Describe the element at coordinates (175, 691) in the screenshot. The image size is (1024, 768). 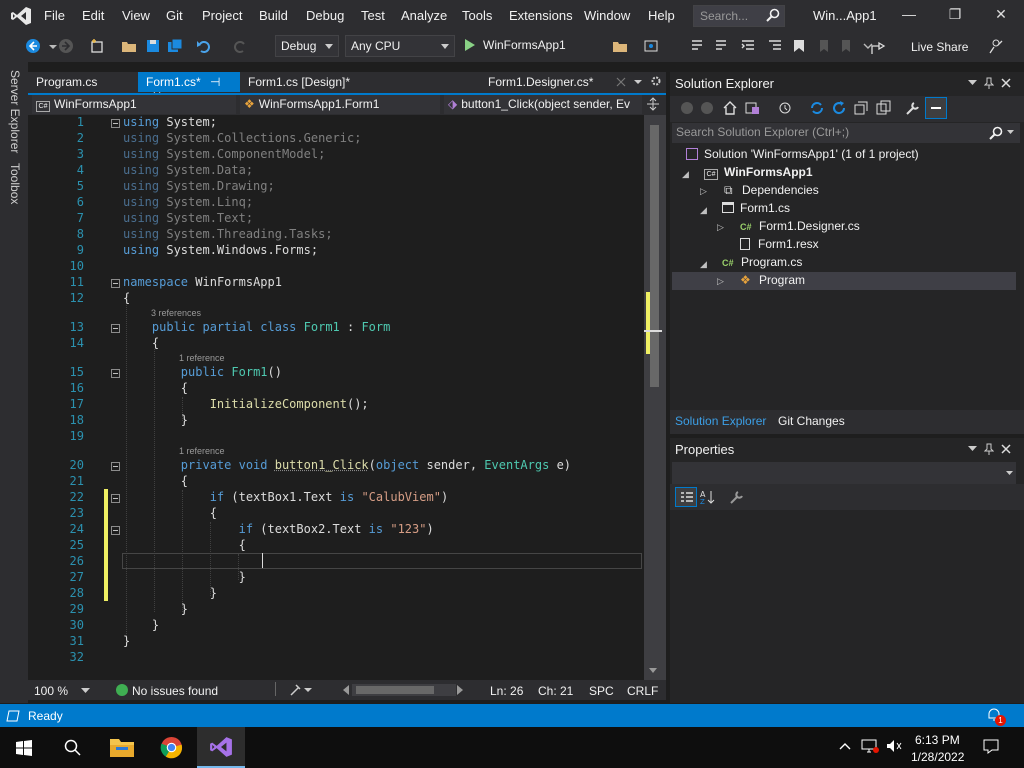
I see `issues-indicator: No issues found` at that location.